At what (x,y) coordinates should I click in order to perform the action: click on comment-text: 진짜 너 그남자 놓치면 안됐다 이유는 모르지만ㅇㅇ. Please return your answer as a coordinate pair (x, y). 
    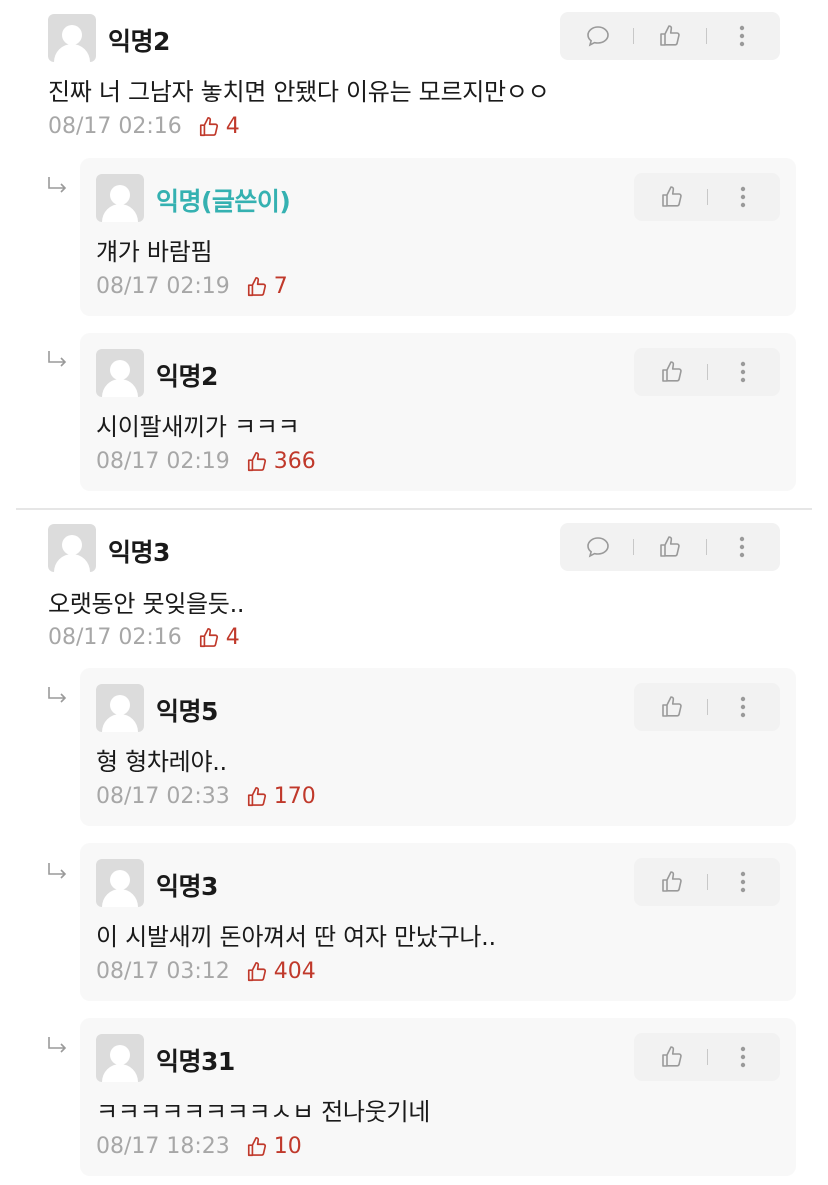
    Looking at the image, I should click on (299, 92).